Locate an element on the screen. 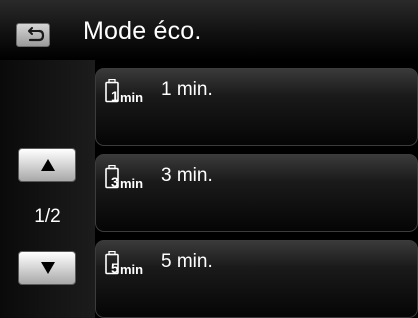 Image resolution: width=418 pixels, height=318 pixels. back-button is located at coordinates (33, 35).